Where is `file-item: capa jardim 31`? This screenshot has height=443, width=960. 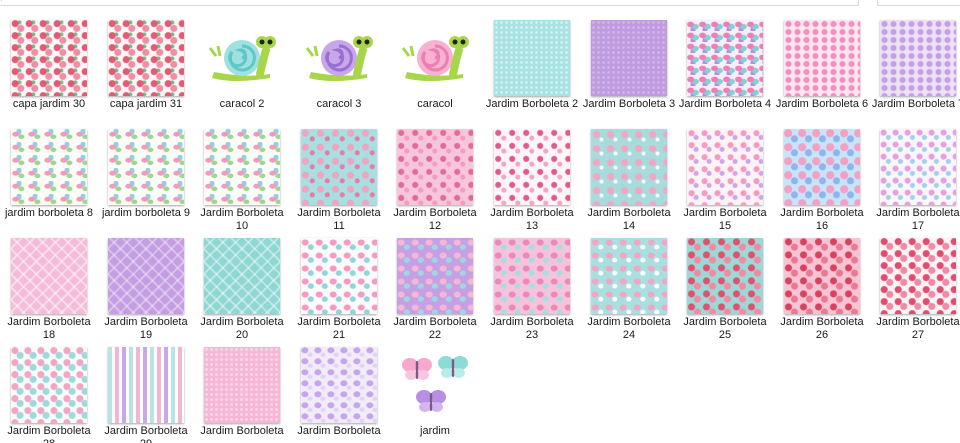 file-item: capa jardim 31 is located at coordinates (146, 64).